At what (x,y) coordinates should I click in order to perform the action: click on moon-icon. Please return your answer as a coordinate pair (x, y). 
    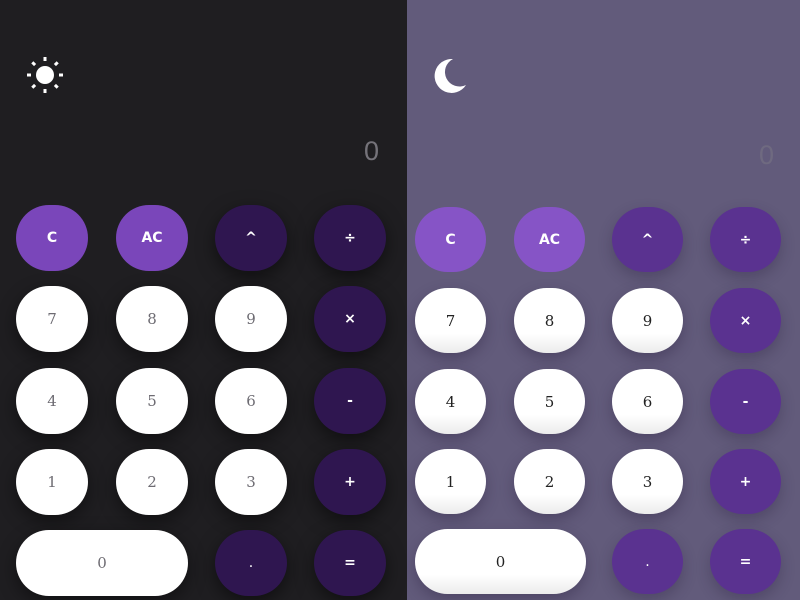
    Looking at the image, I should click on (449, 76).